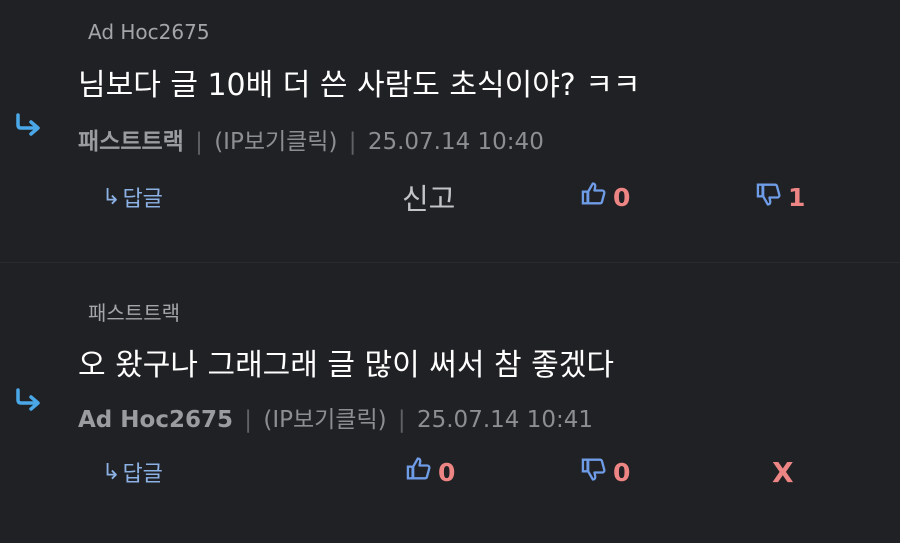 This screenshot has height=543, width=900. I want to click on dislike-count: 1, so click(797, 197).